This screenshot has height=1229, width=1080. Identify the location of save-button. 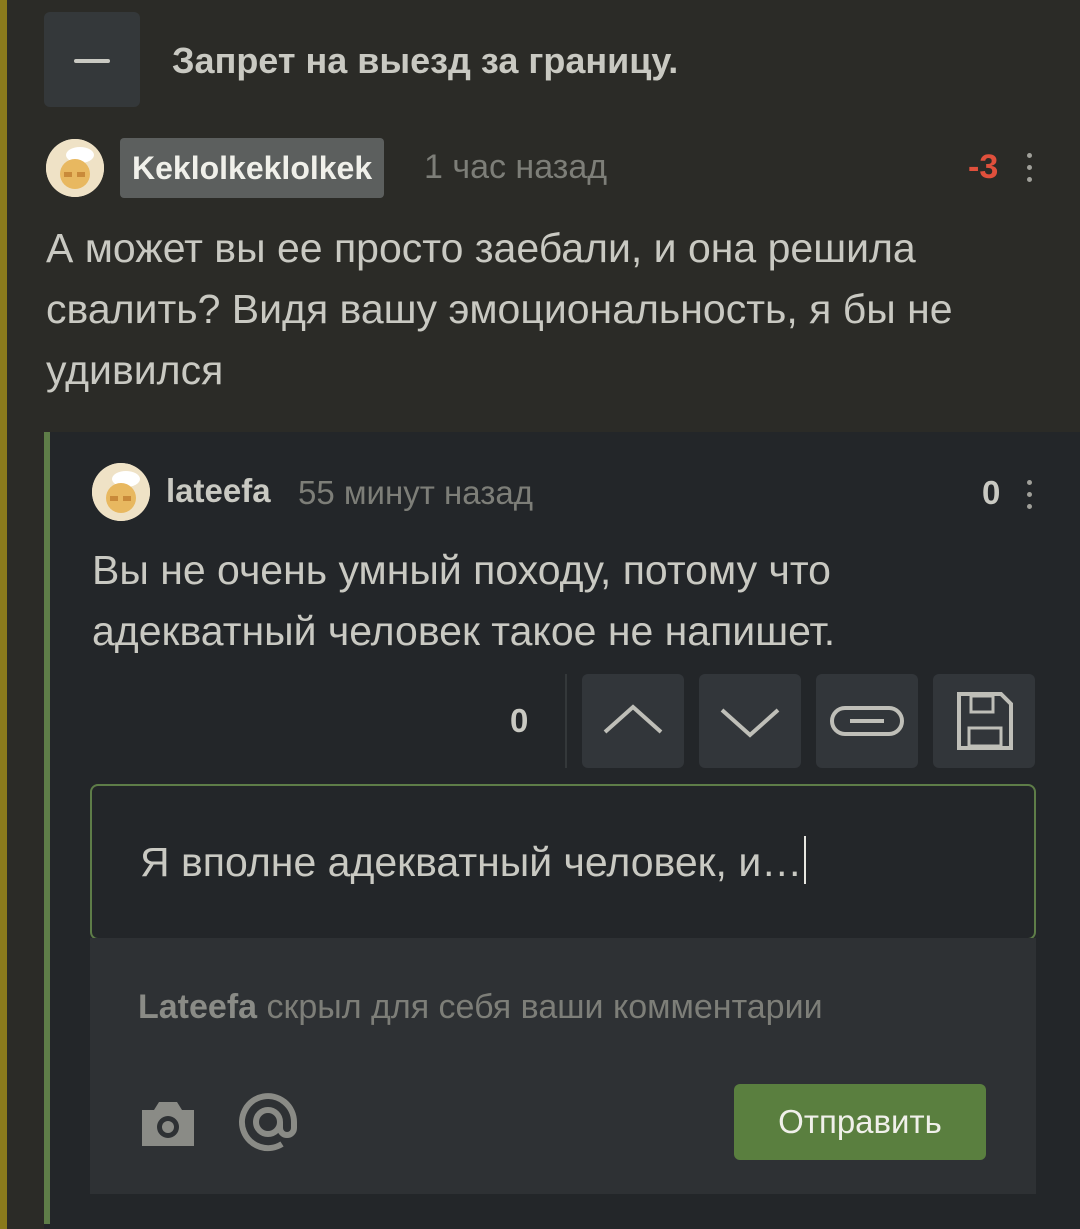
(984, 721).